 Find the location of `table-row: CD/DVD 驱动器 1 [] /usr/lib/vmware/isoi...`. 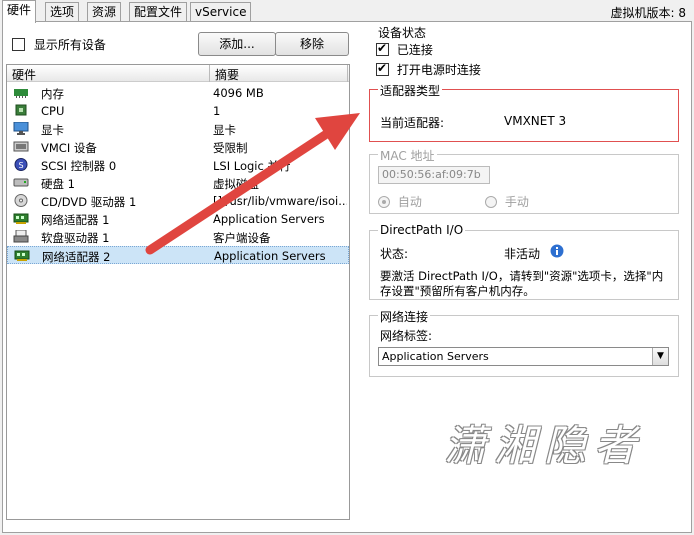

table-row: CD/DVD 驱动器 1 [] /usr/lib/vmware/isoi... is located at coordinates (178, 201).